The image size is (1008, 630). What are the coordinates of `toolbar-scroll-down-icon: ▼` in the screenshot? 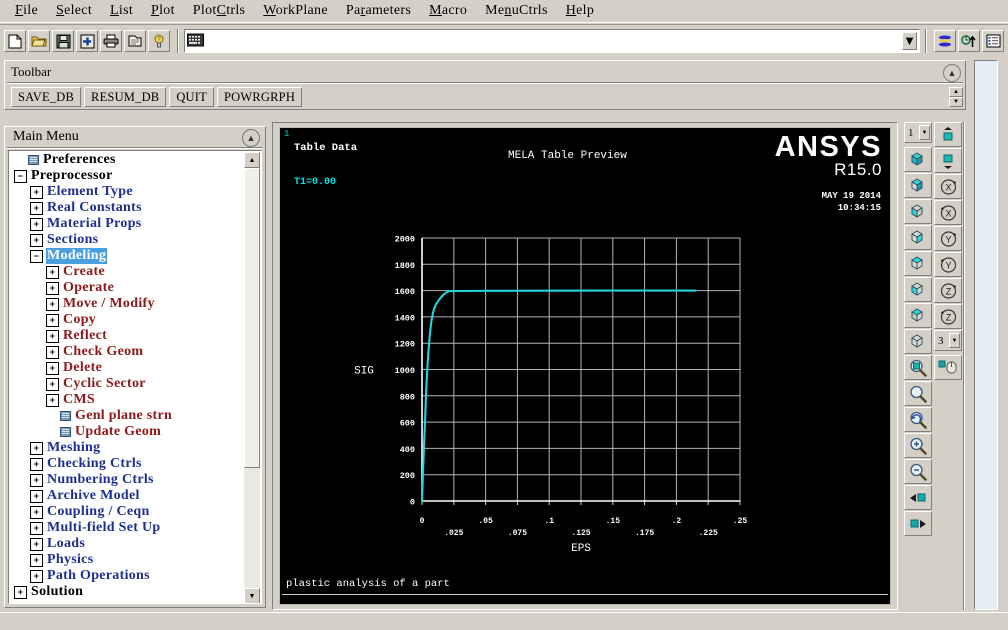 It's located at (956, 102).